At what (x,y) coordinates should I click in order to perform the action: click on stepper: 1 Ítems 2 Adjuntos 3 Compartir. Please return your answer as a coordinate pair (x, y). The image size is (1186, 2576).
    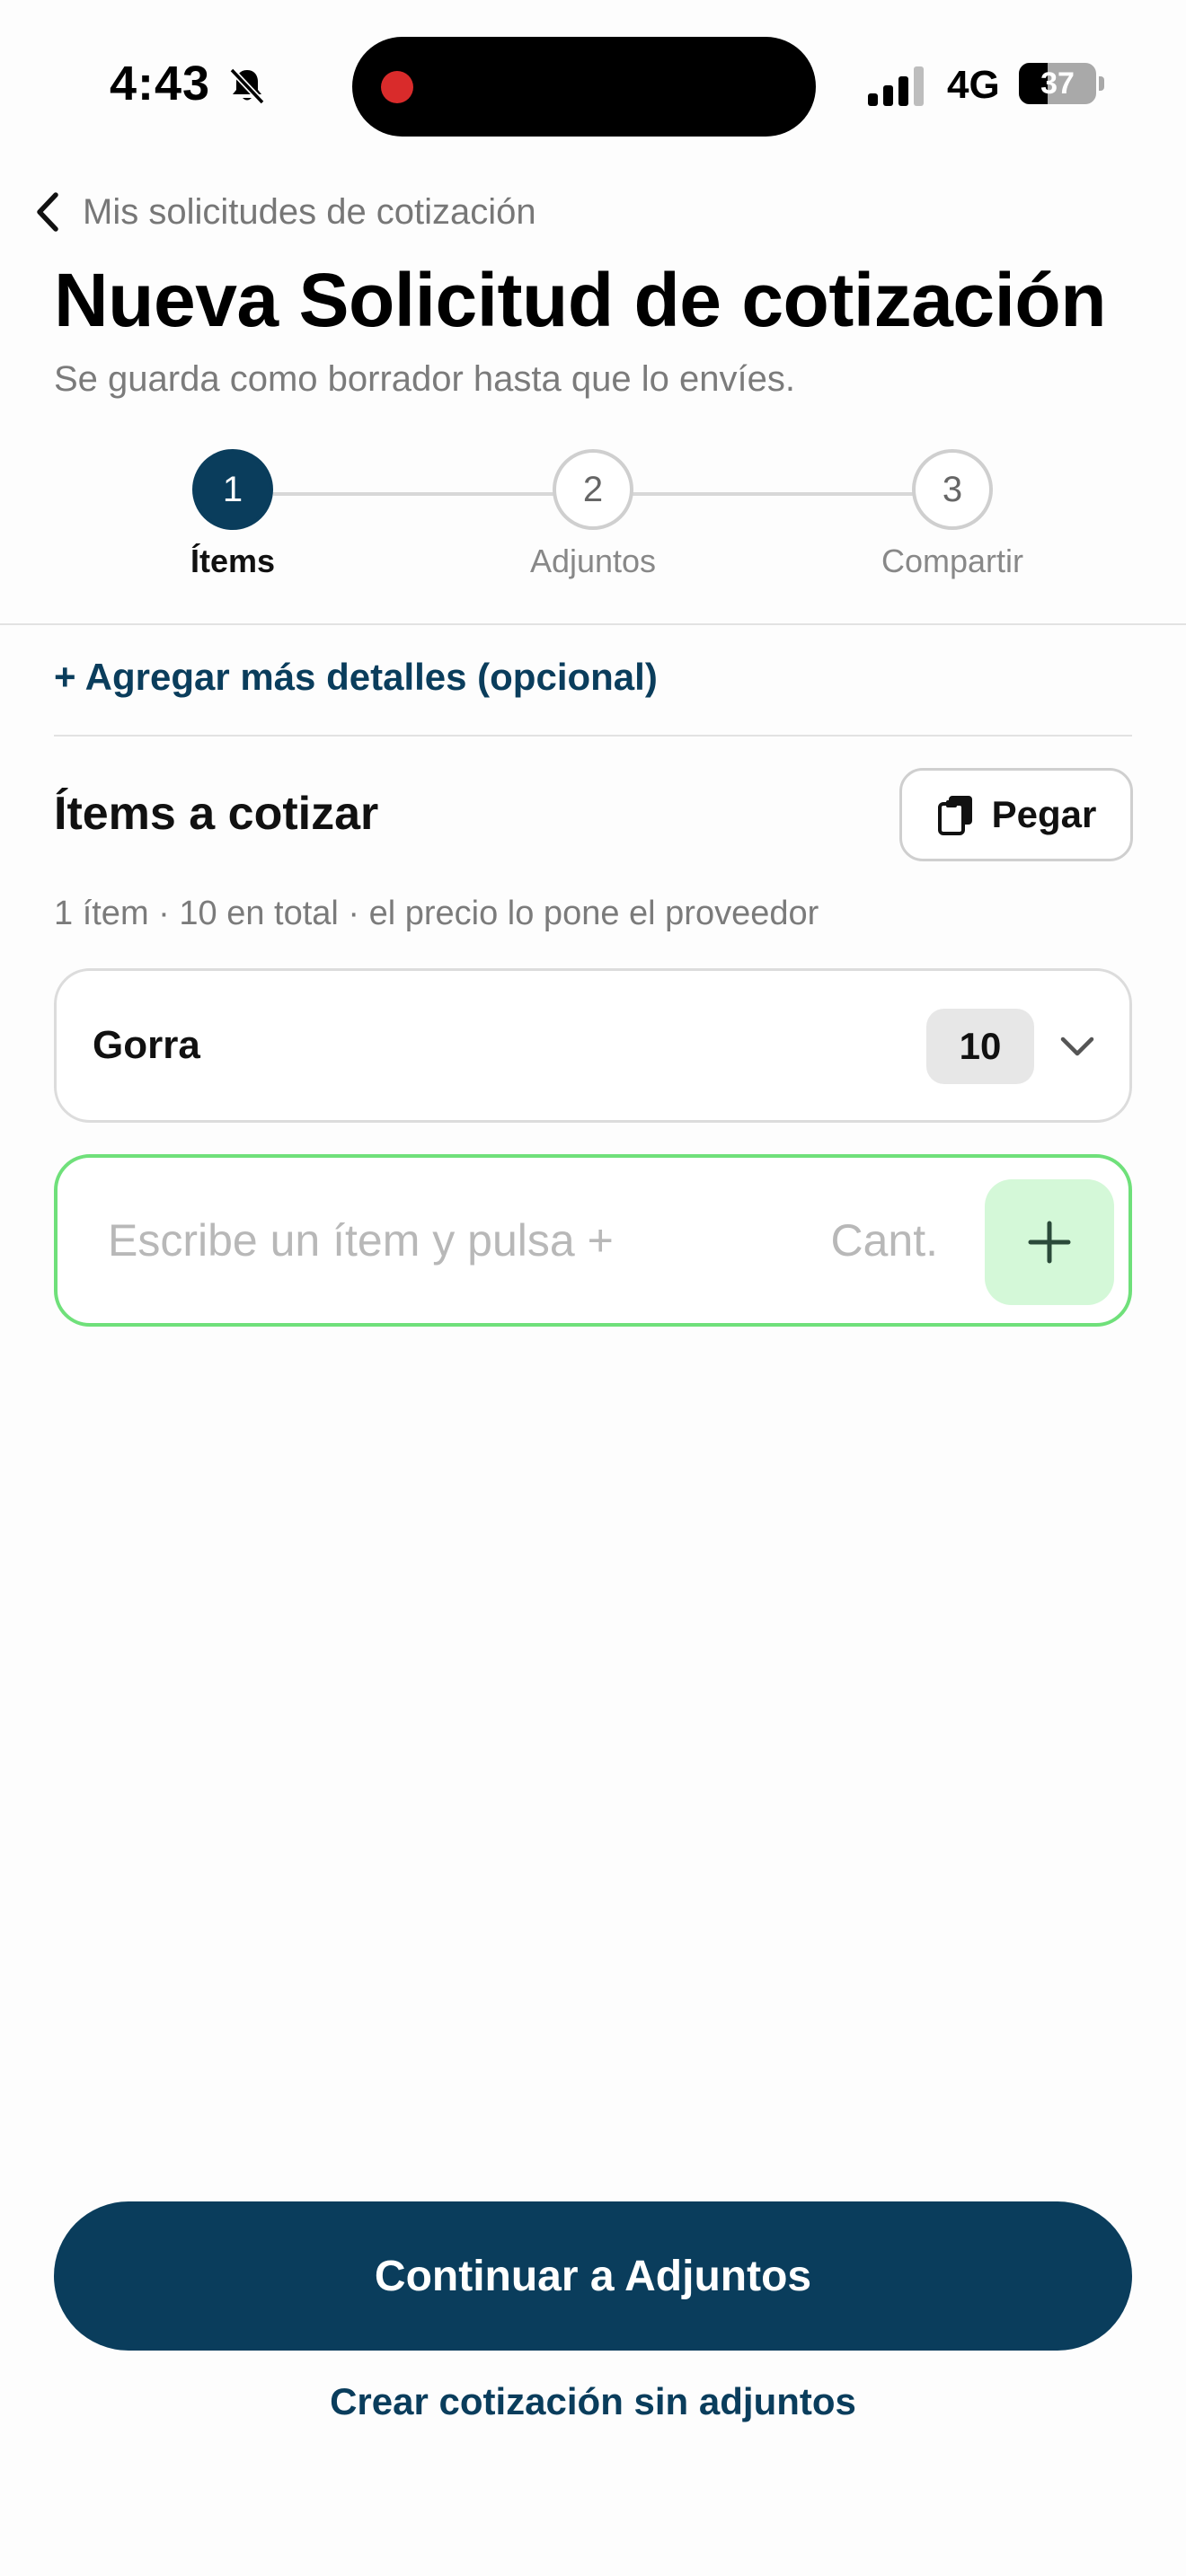
    Looking at the image, I should click on (593, 525).